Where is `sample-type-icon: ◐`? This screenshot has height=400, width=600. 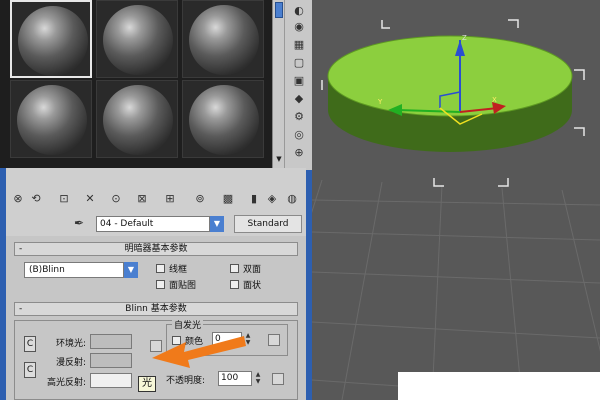
sample-type-icon: ◐ is located at coordinates (299, 11).